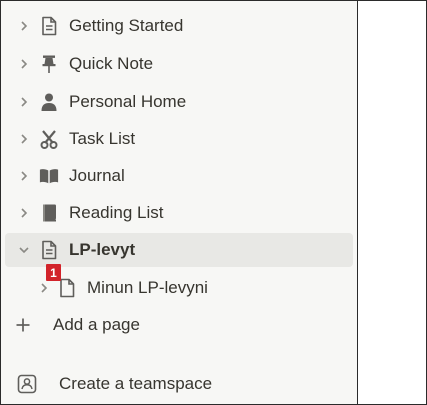 The image size is (427, 405). I want to click on create-teamspace-label: Create a teamspace, so click(136, 383).